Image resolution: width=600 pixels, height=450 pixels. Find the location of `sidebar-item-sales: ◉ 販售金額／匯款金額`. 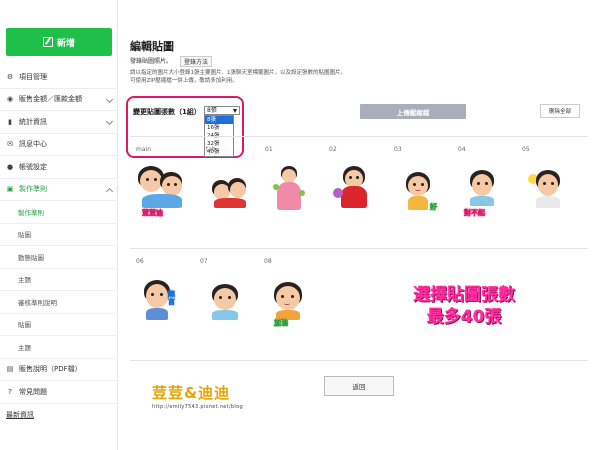

sidebar-item-sales: ◉ 販售金額／匯款金額 is located at coordinates (59, 100).